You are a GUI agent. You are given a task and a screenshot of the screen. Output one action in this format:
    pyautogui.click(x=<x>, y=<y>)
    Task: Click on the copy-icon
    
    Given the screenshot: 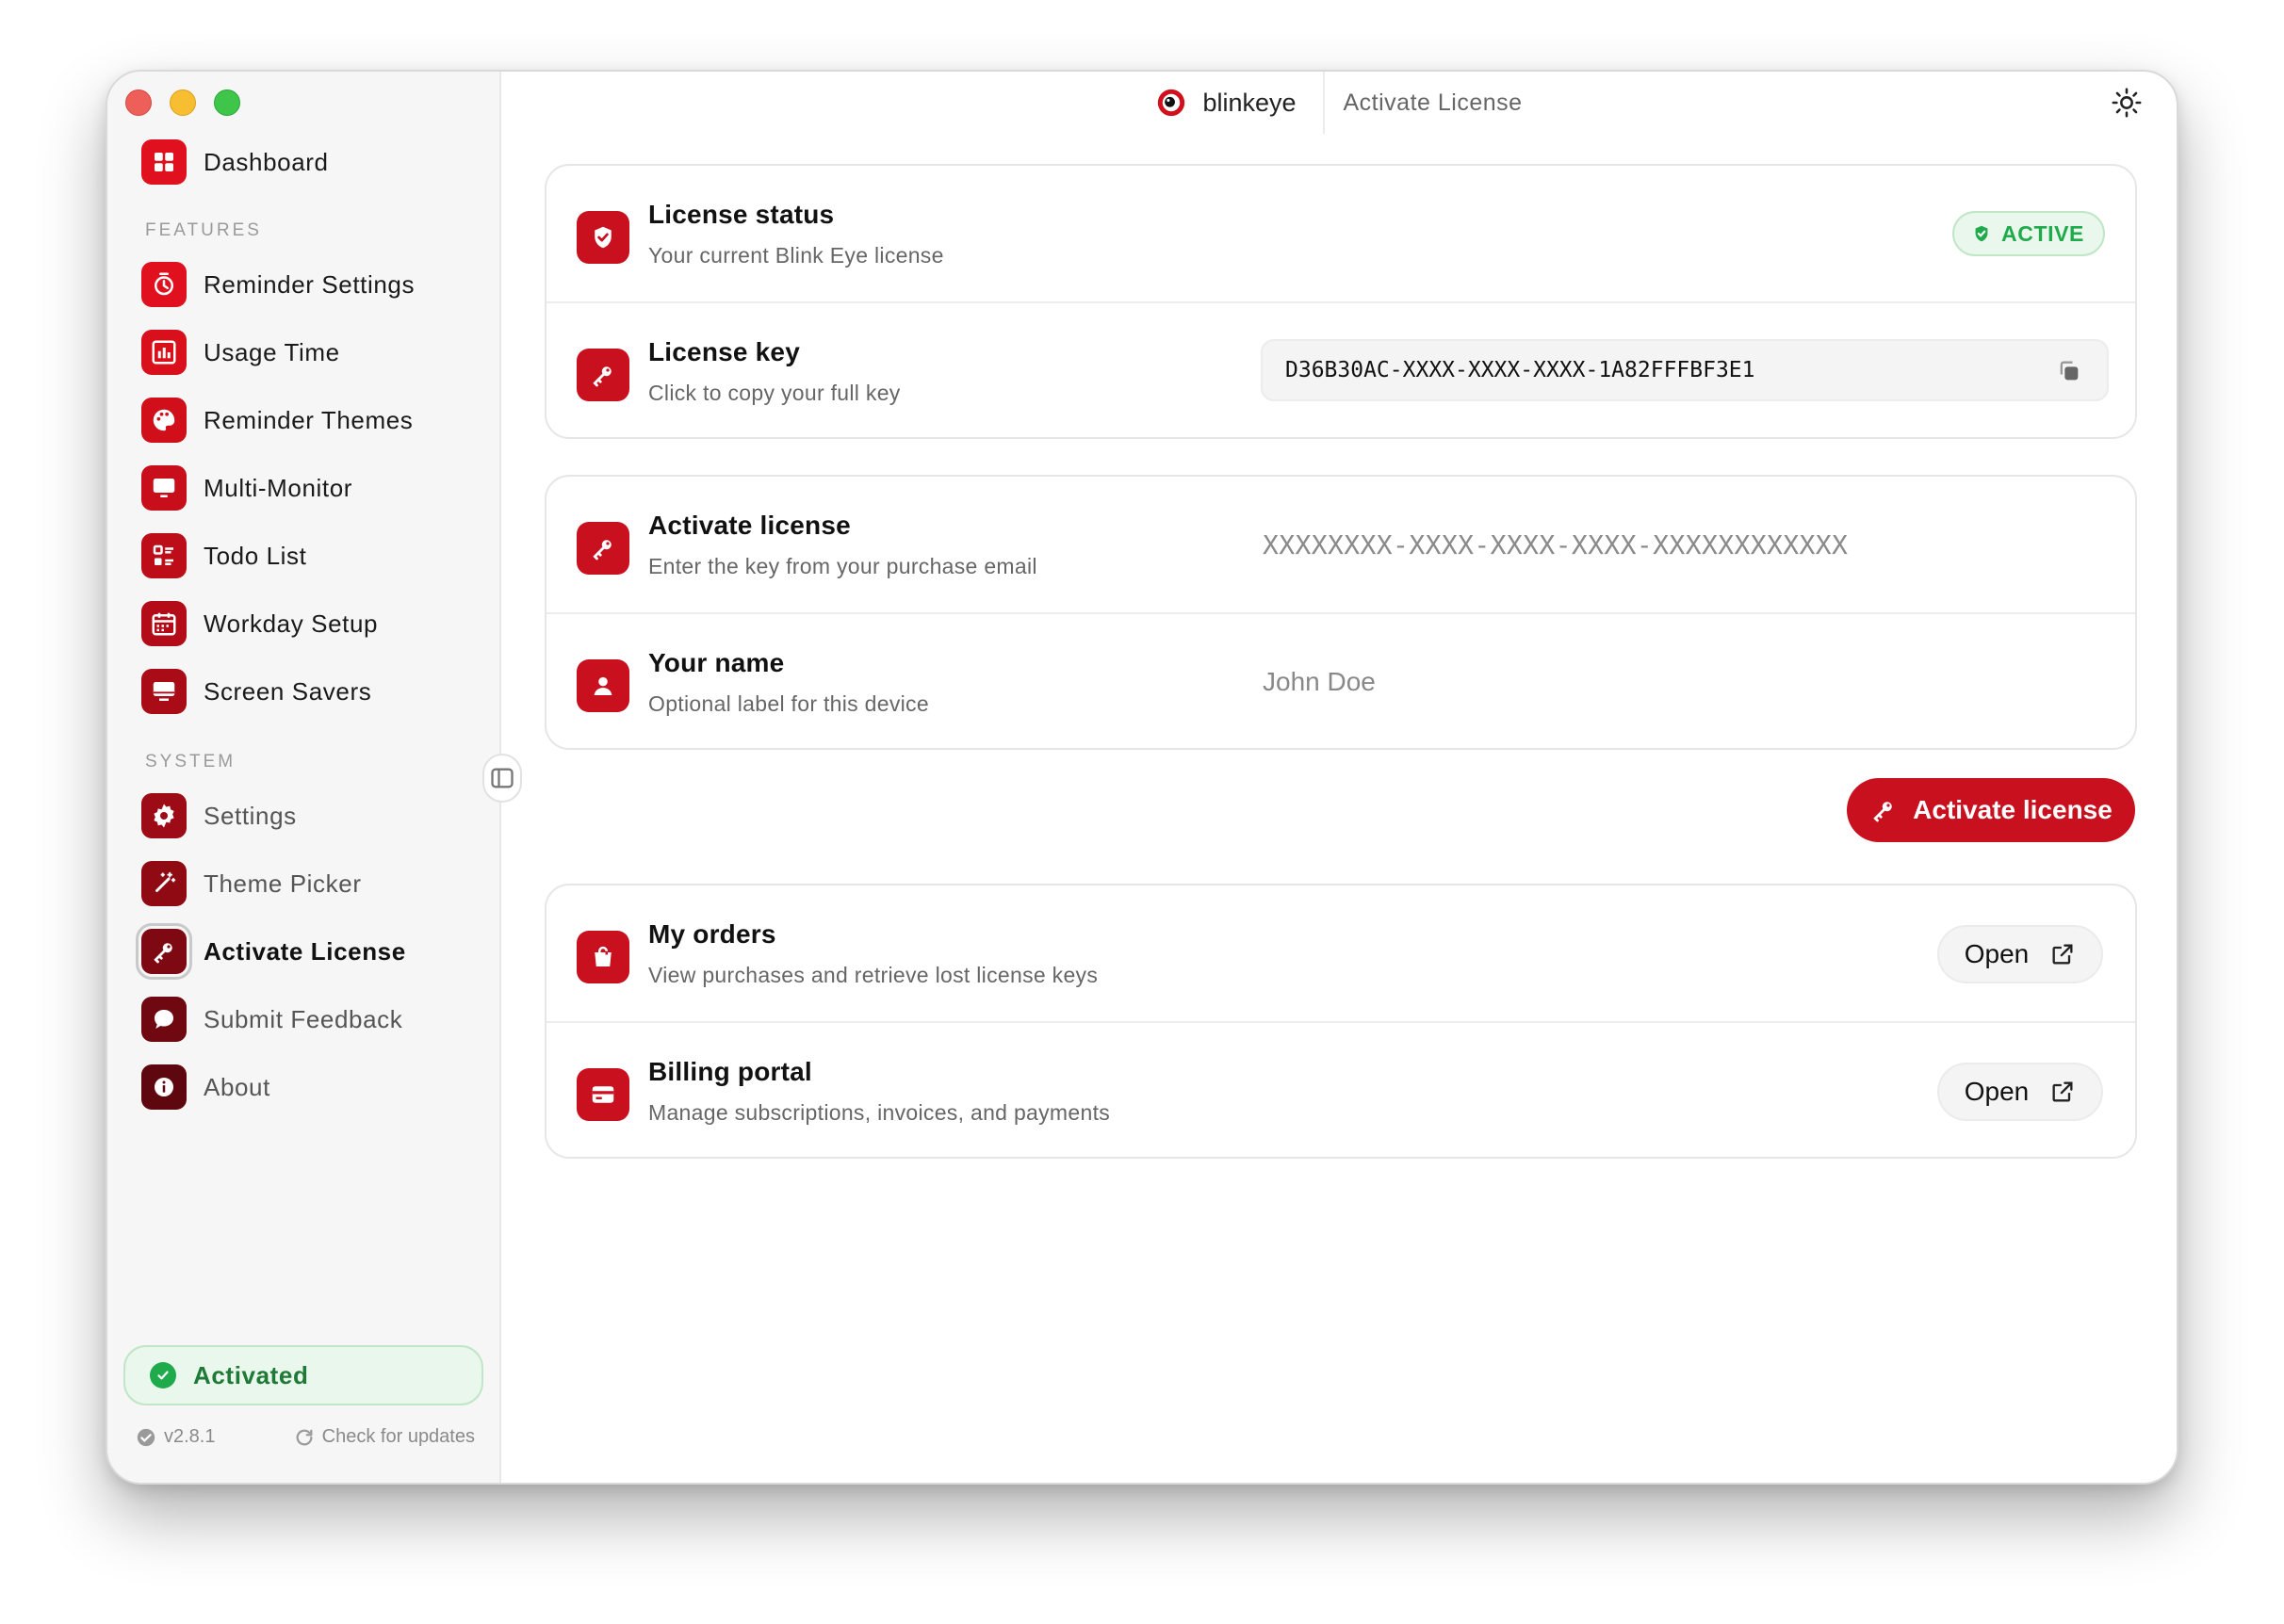 What is the action you would take?
    pyautogui.click(x=2069, y=371)
    